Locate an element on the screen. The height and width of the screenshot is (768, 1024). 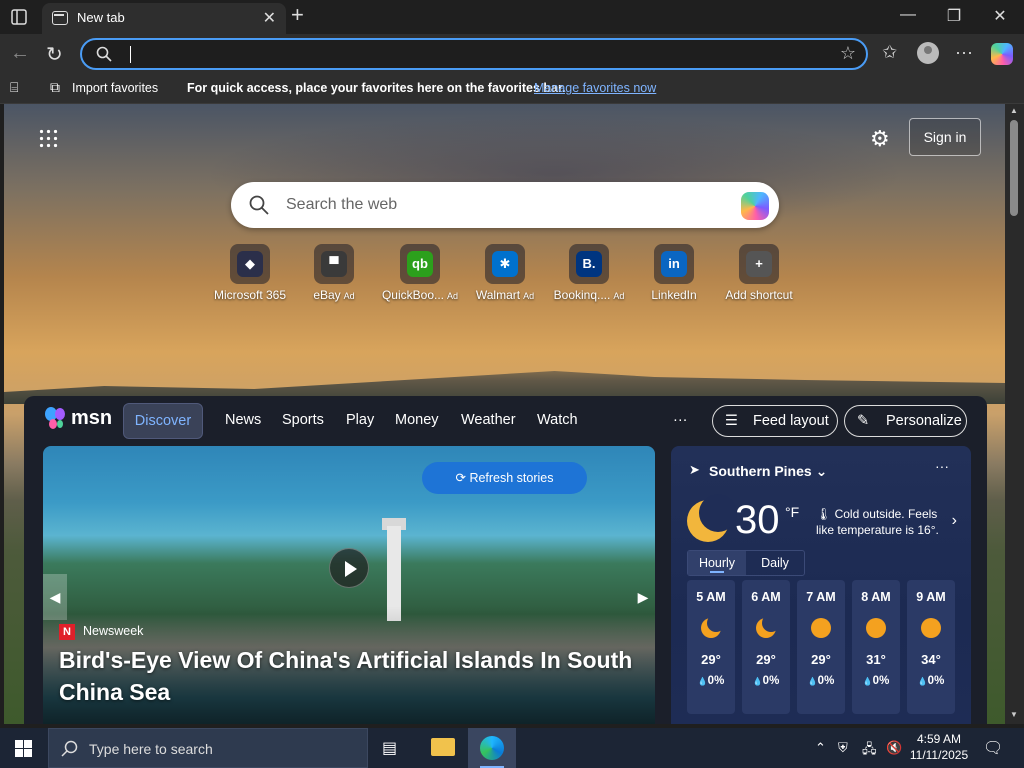
settings-gear-icon: ⚙ is located at coordinates (880, 139).